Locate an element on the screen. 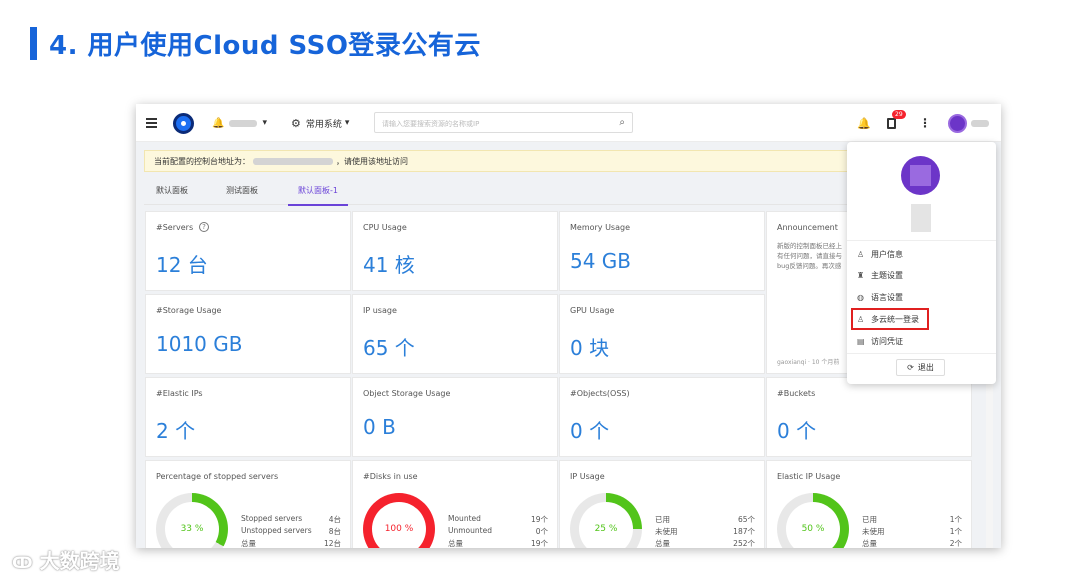  donut-percent: 50 % is located at coordinates (813, 525).